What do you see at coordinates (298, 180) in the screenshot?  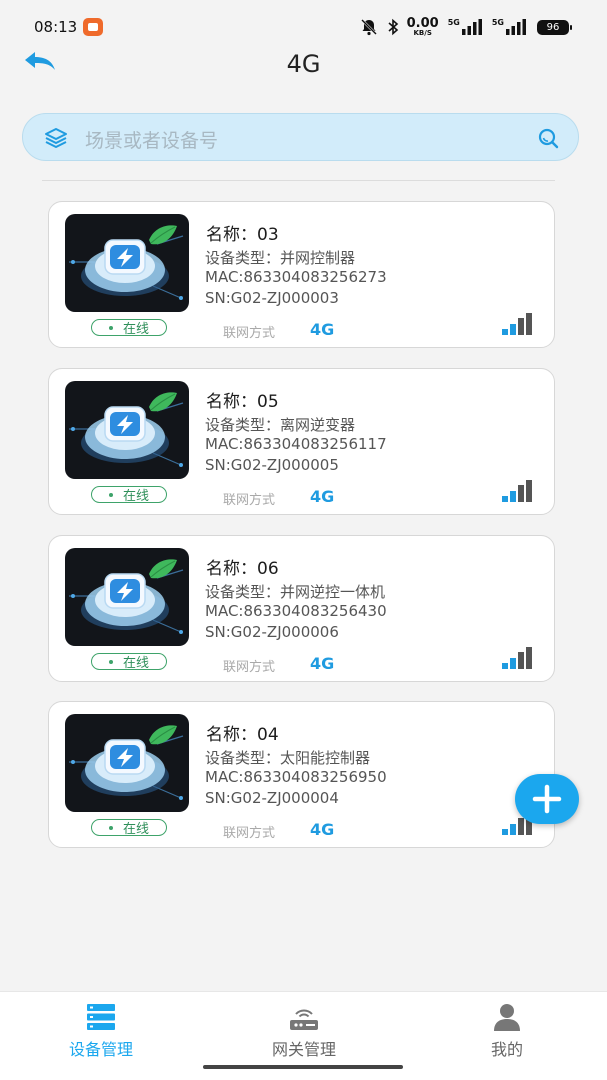 I see `divider` at bounding box center [298, 180].